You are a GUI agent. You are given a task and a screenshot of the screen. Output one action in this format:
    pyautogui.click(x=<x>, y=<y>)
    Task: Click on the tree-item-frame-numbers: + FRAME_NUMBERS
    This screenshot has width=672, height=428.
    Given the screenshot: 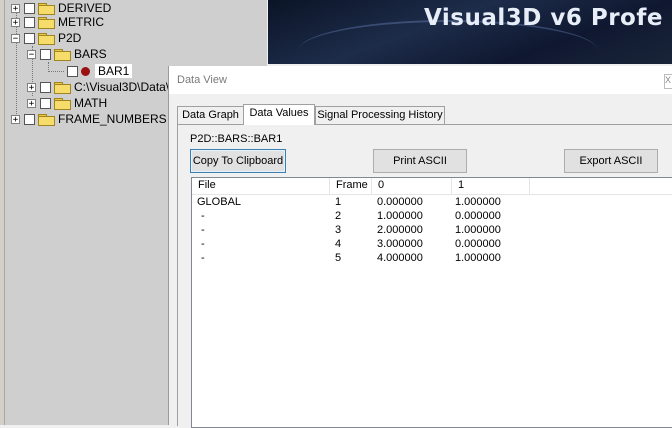 What is the action you would take?
    pyautogui.click(x=89, y=119)
    